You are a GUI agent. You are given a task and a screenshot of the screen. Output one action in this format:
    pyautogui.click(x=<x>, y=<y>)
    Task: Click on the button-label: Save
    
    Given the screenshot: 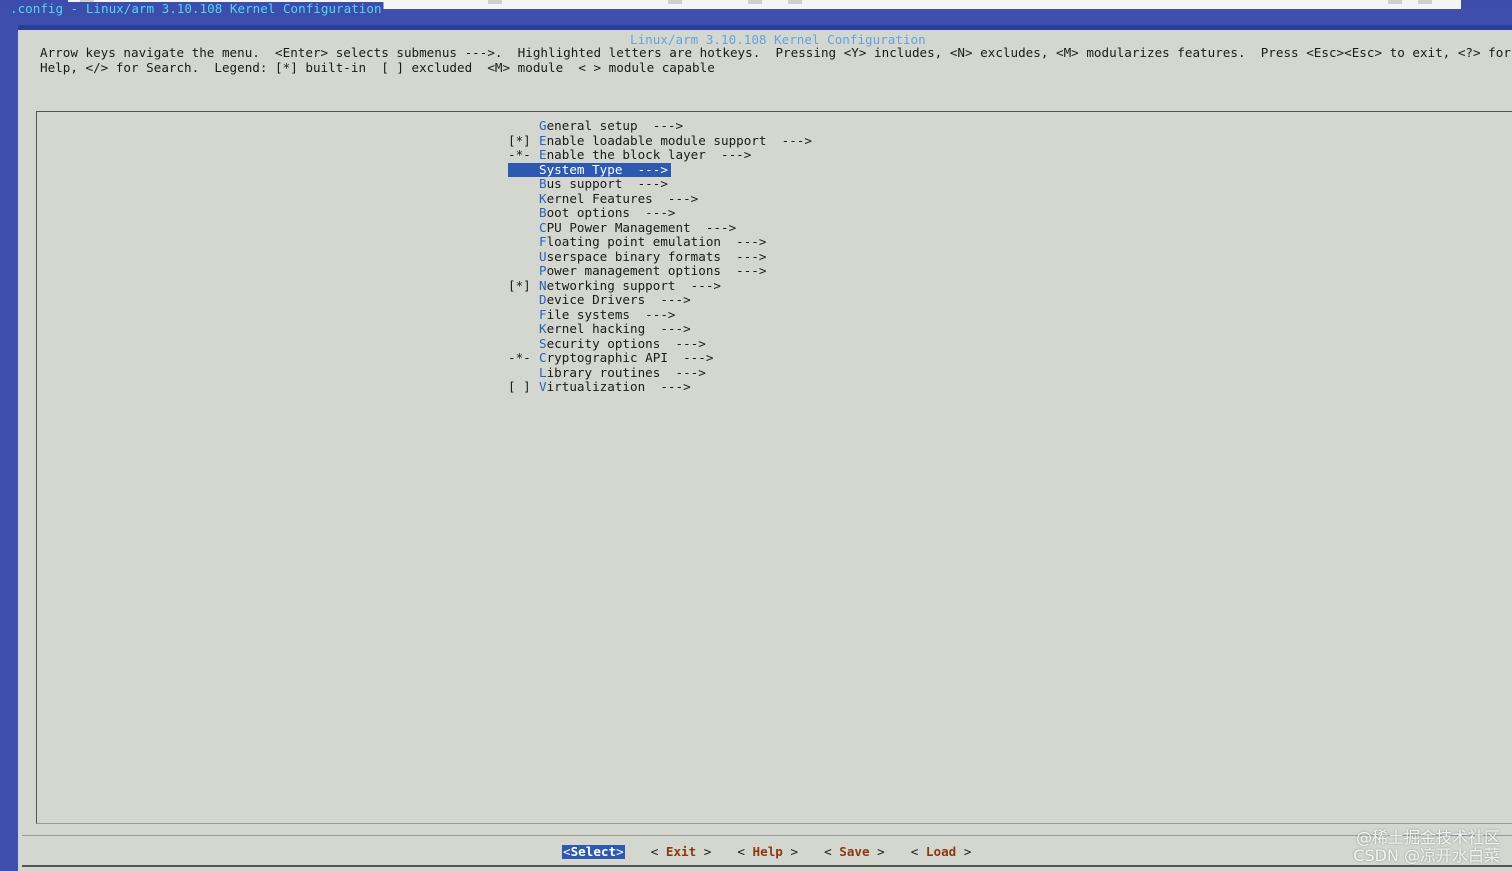 What is the action you would take?
    pyautogui.click(x=854, y=851)
    